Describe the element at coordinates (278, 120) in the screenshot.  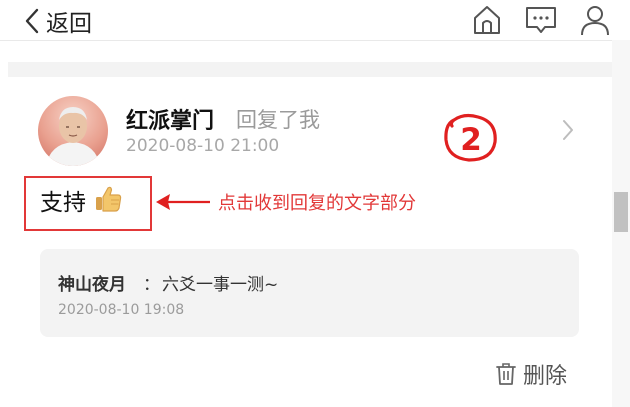
I see `reply-tag: 回复了我` at that location.